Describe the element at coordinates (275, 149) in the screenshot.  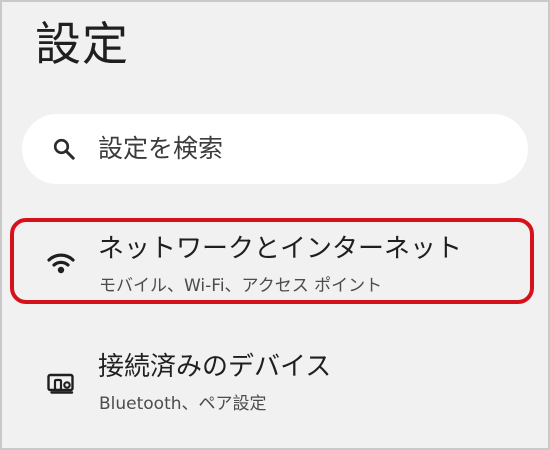
I see `settings-search-bar: 設定を検索` at that location.